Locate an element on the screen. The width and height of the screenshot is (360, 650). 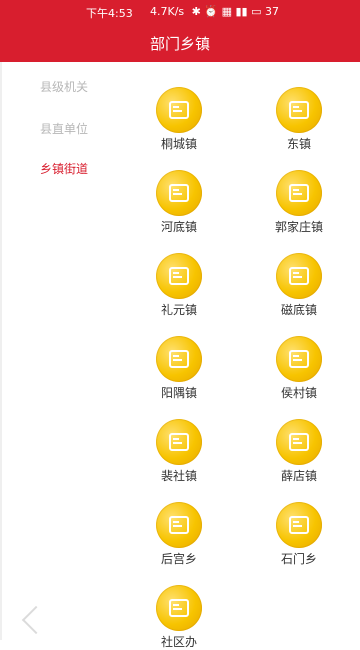
town-label: 后宫乡 is located at coordinates (178, 559).